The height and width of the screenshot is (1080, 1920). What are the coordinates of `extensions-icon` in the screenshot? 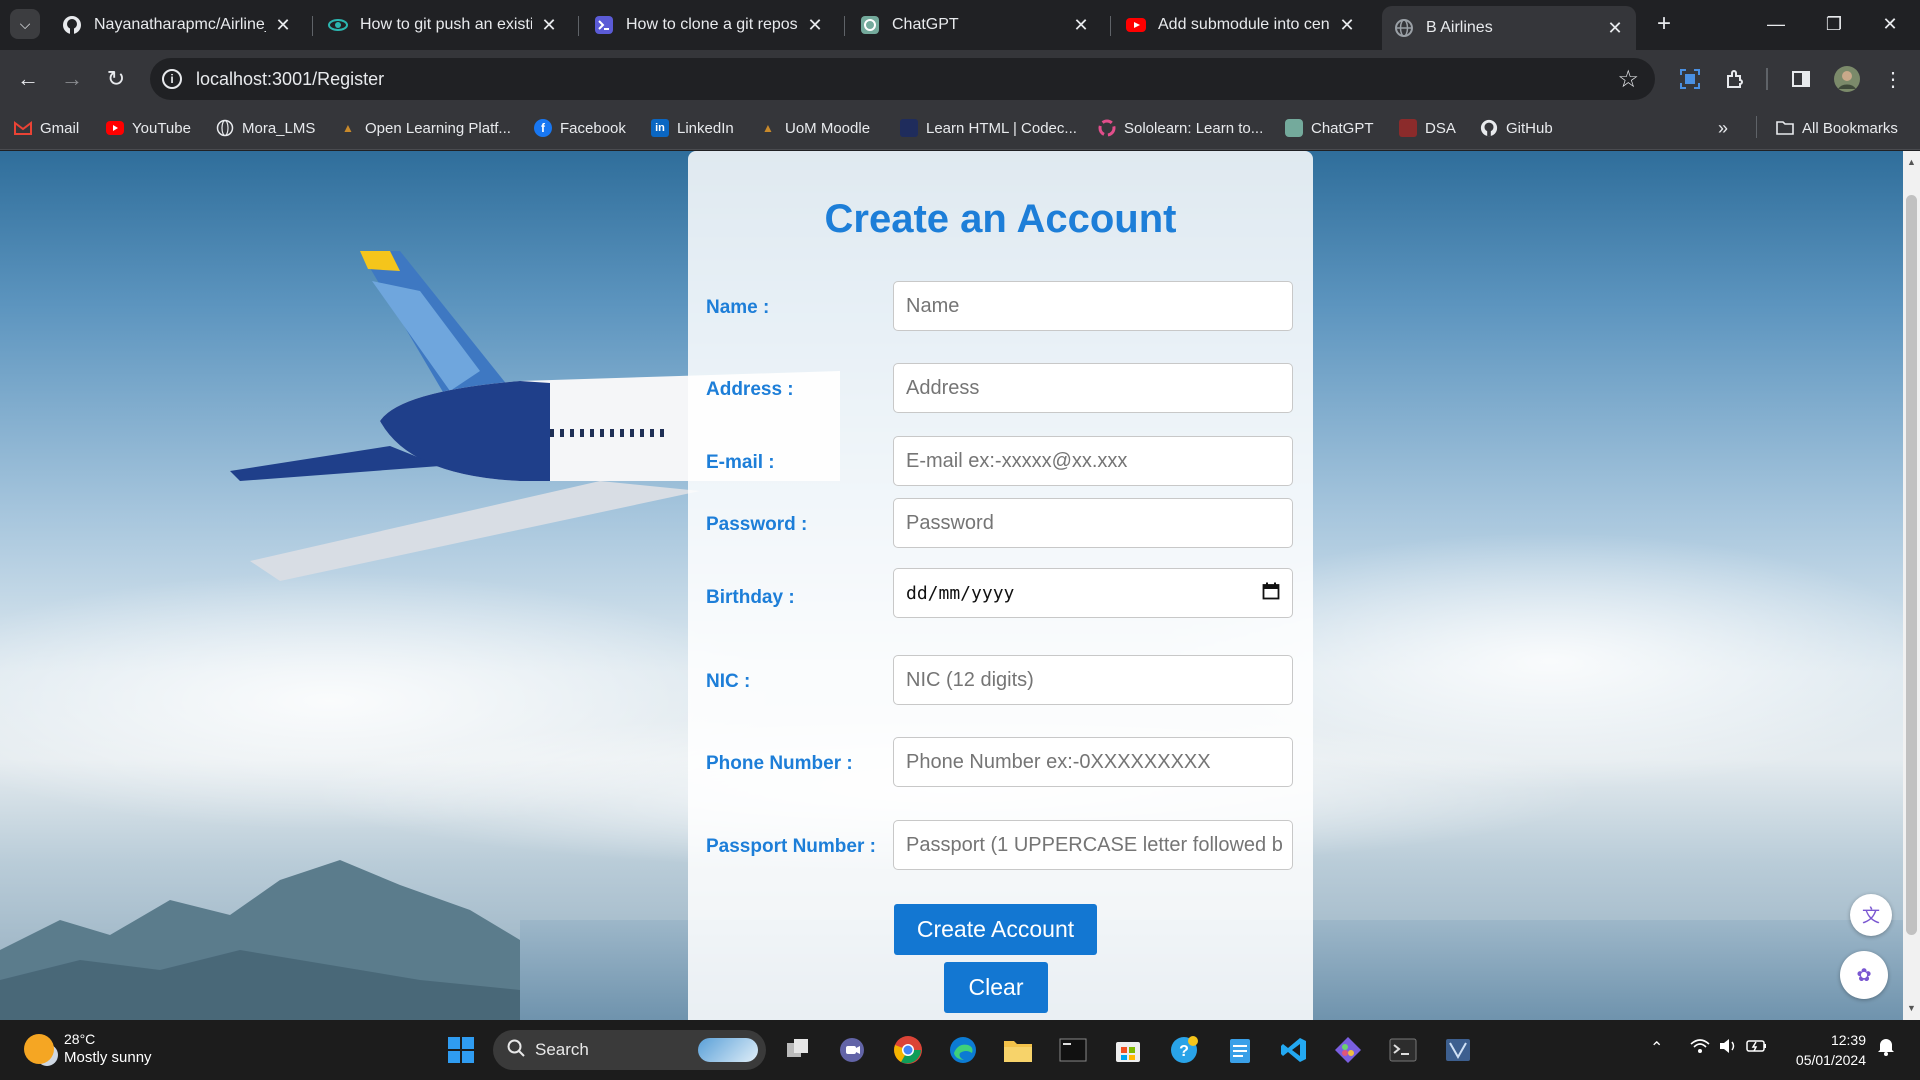 It's located at (1735, 79).